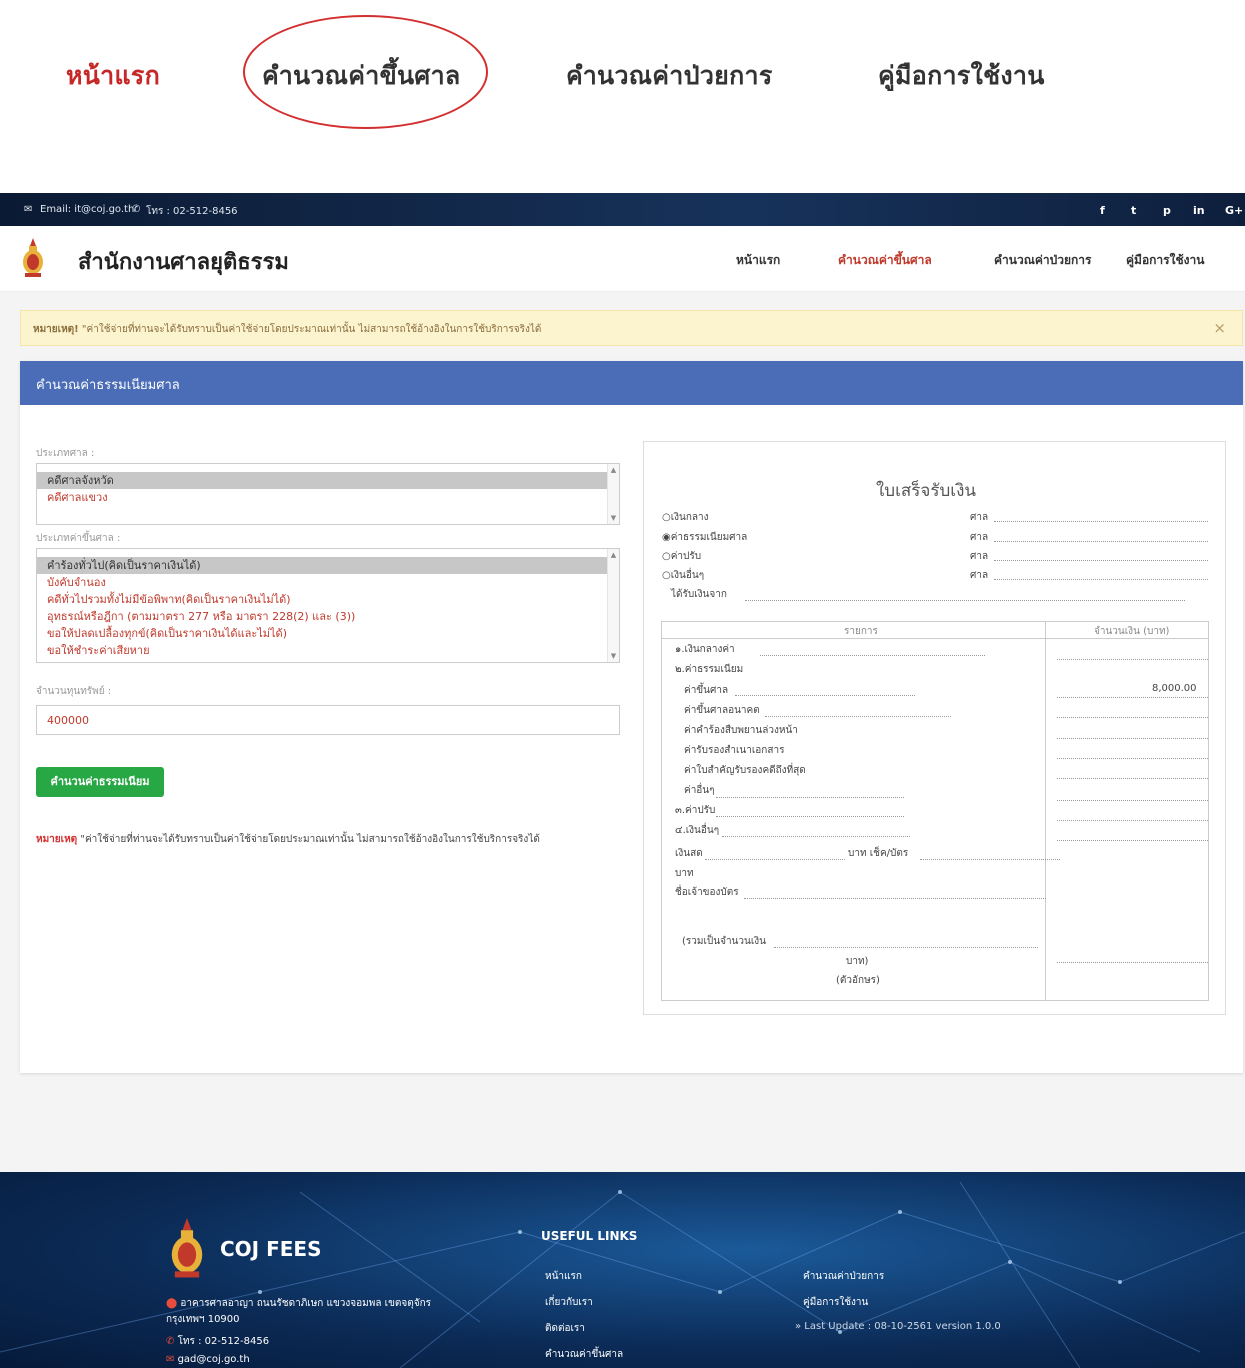 The height and width of the screenshot is (1368, 1245). Describe the element at coordinates (192, 211) in the screenshot. I see `topbar-phone: โทร : 02-512-8456` at that location.